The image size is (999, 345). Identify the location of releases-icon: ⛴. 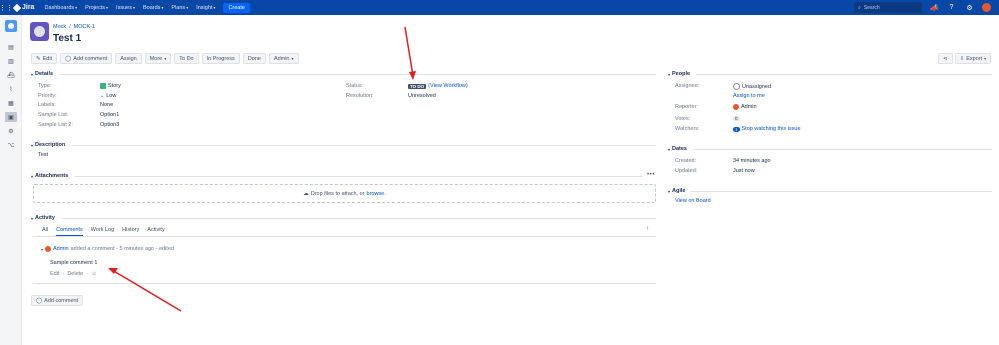
(11, 75).